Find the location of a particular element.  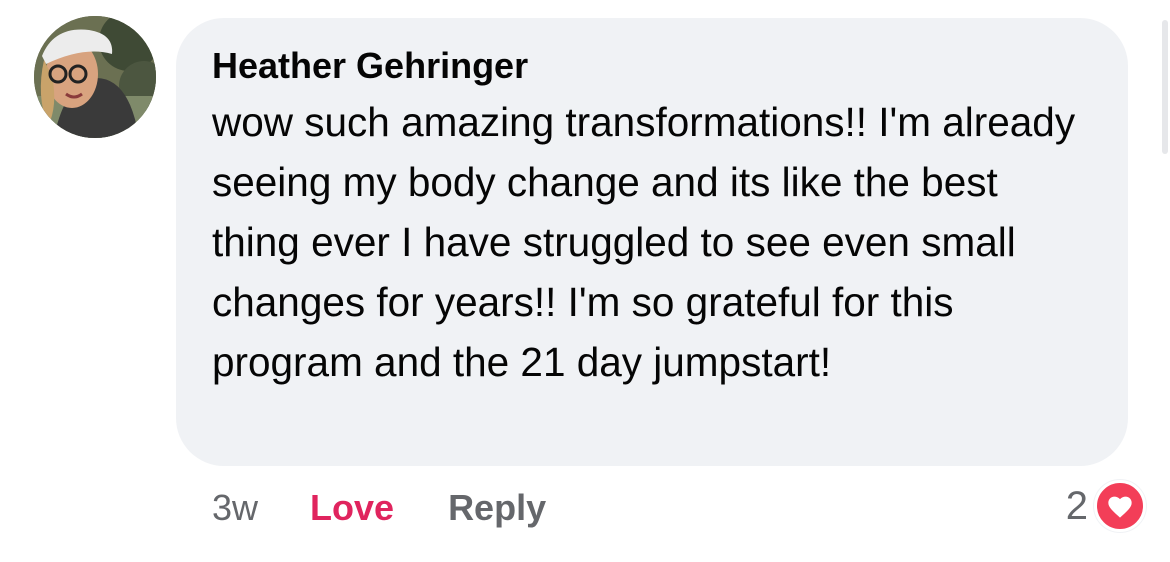

reply-button: Reply is located at coordinates (497, 508).